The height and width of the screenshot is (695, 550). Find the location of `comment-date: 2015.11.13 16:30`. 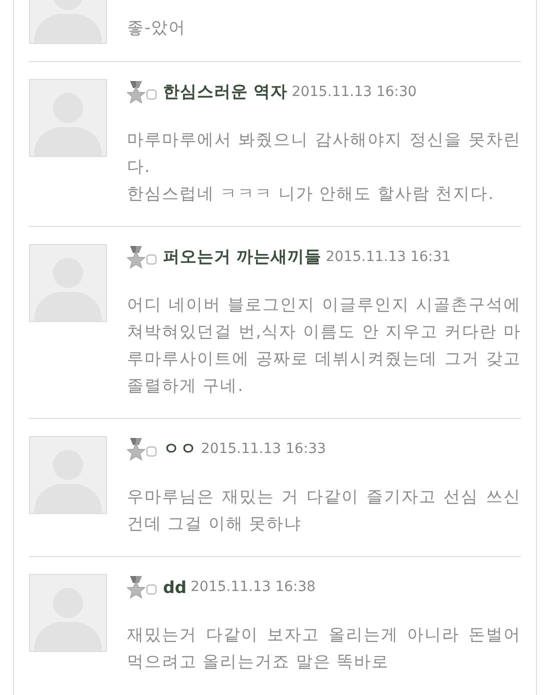

comment-date: 2015.11.13 16:30 is located at coordinates (354, 92).